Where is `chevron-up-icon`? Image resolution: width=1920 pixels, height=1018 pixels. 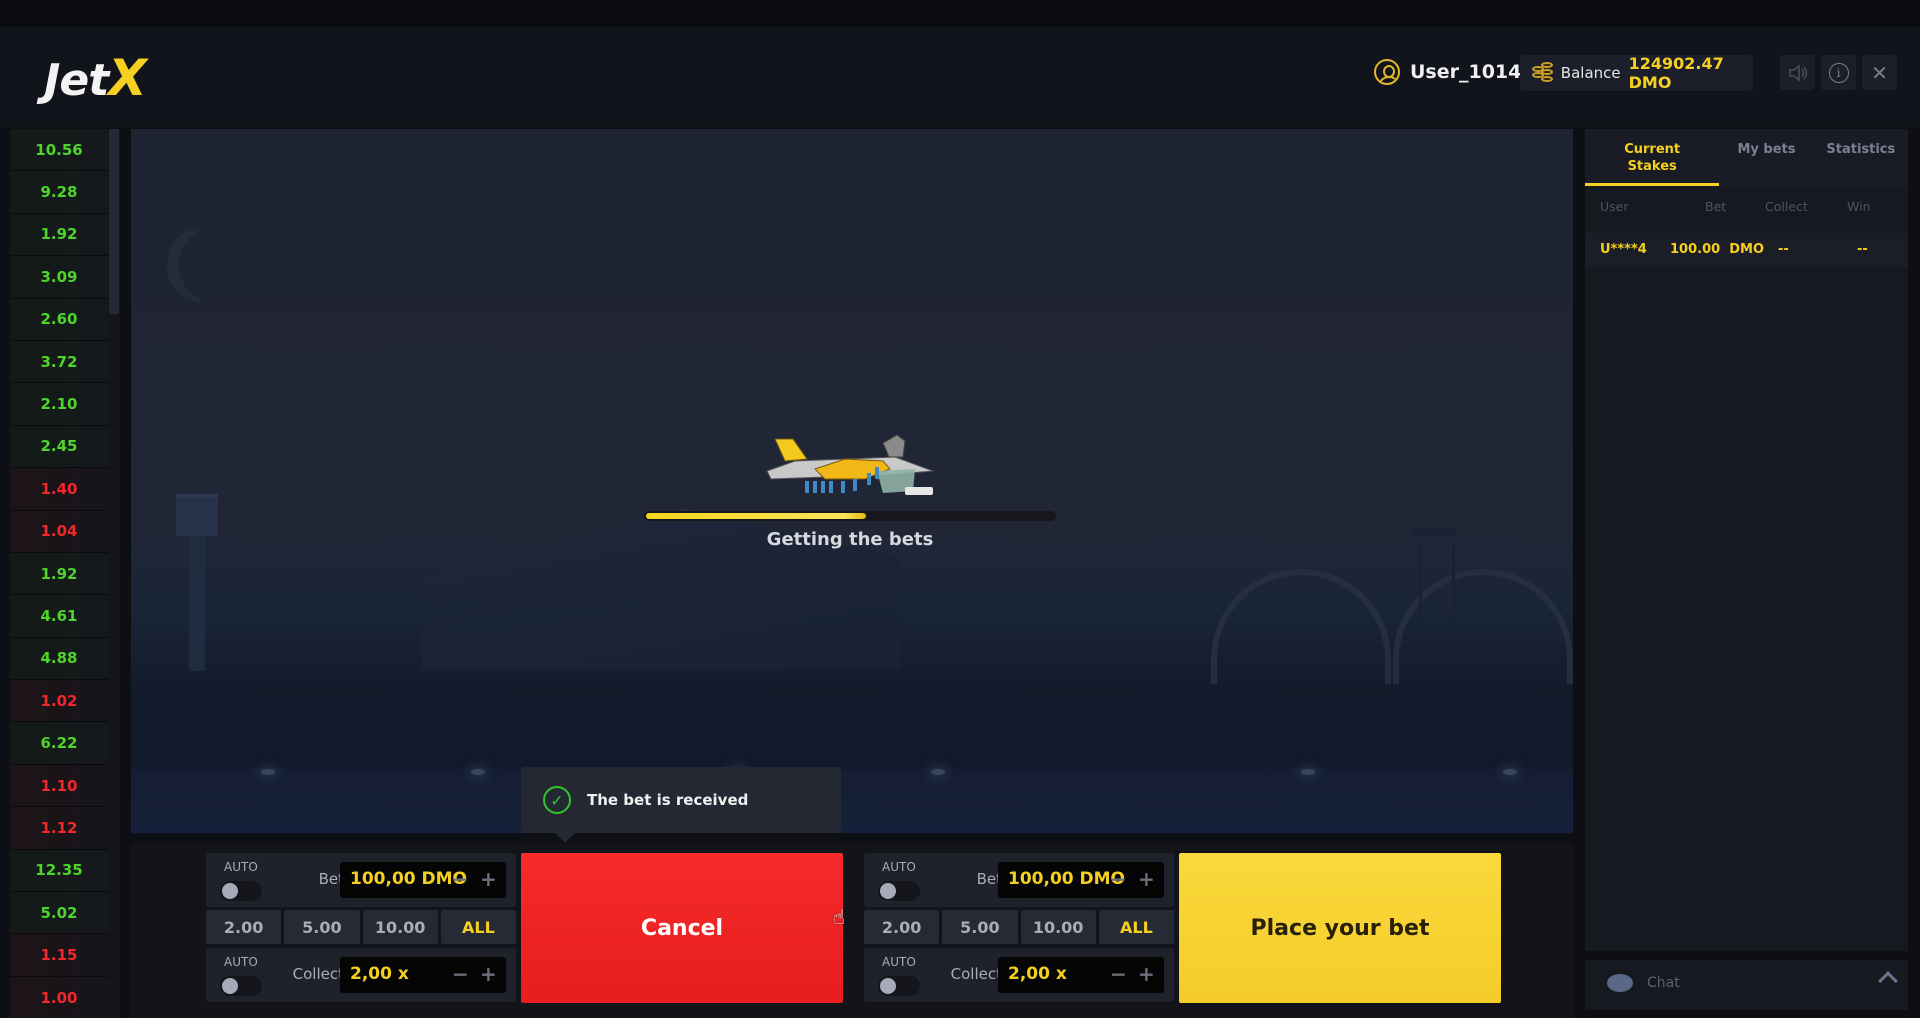 chevron-up-icon is located at coordinates (1888, 981).